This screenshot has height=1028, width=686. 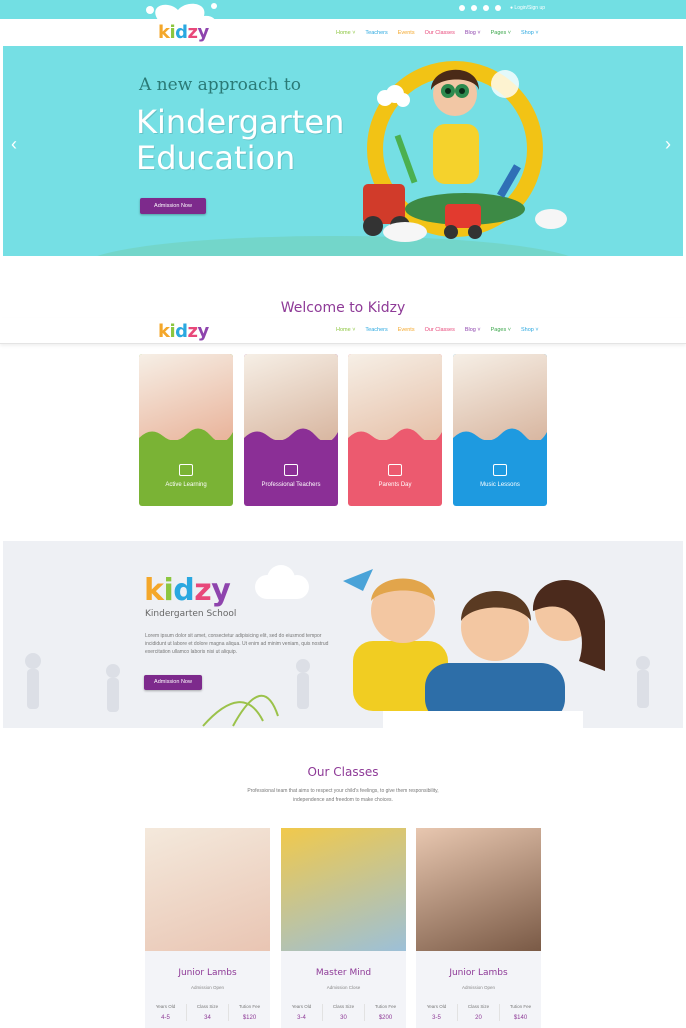 What do you see at coordinates (220, 85) in the screenshot?
I see `hero-subtitle: A new approach to` at bounding box center [220, 85].